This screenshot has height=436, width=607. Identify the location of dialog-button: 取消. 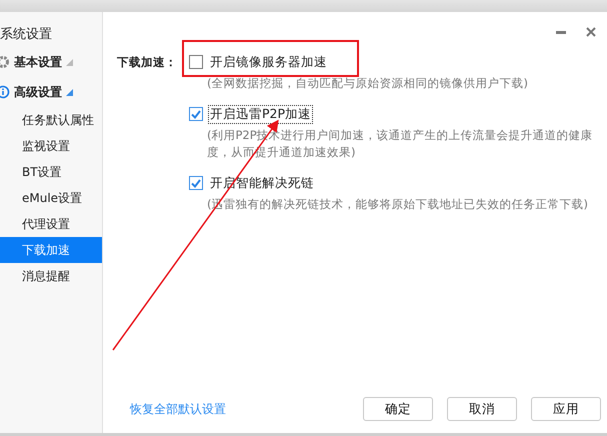
(482, 409).